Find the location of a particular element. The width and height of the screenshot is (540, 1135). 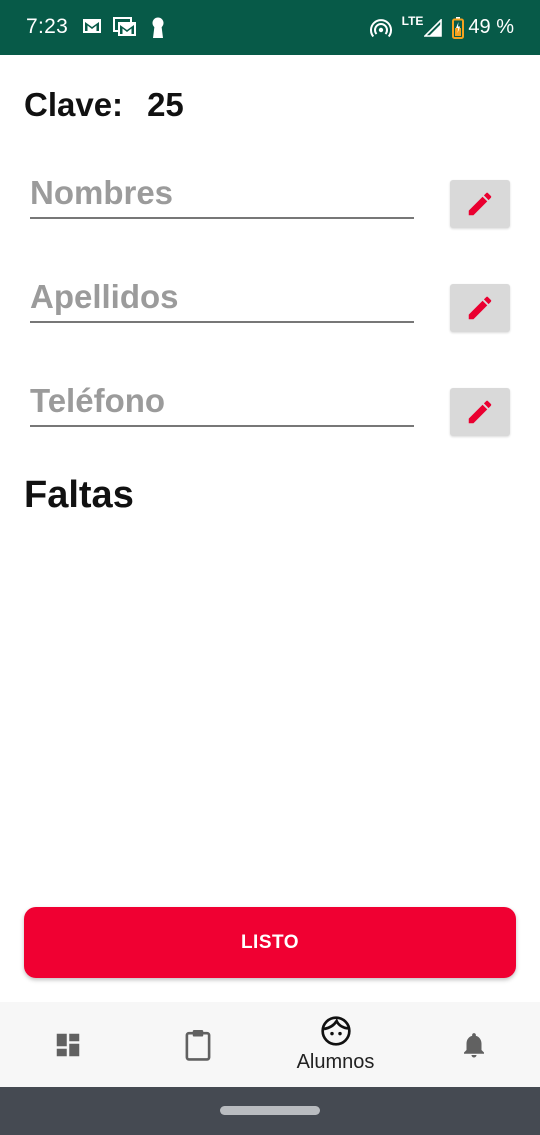

clave-value: 25 is located at coordinates (165, 104).